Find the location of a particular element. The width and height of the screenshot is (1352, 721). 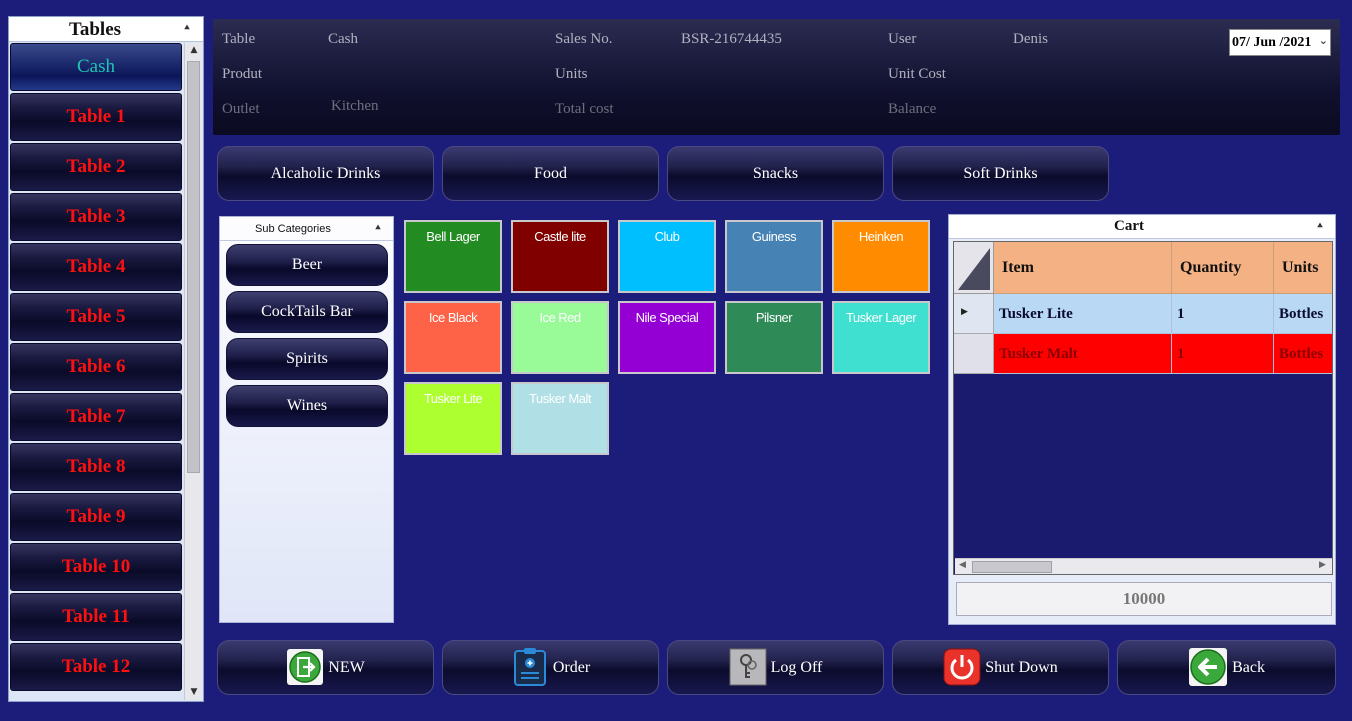

new-button: NEW is located at coordinates (325, 667).